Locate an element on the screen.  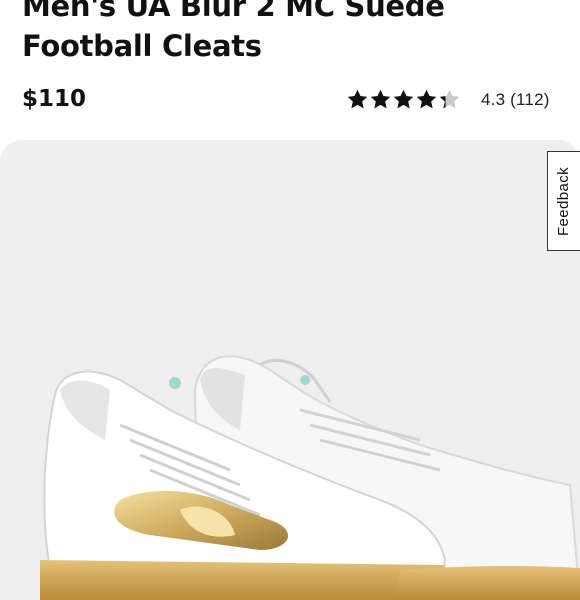
product-rating: 4.3 (112) is located at coordinates (448, 99).